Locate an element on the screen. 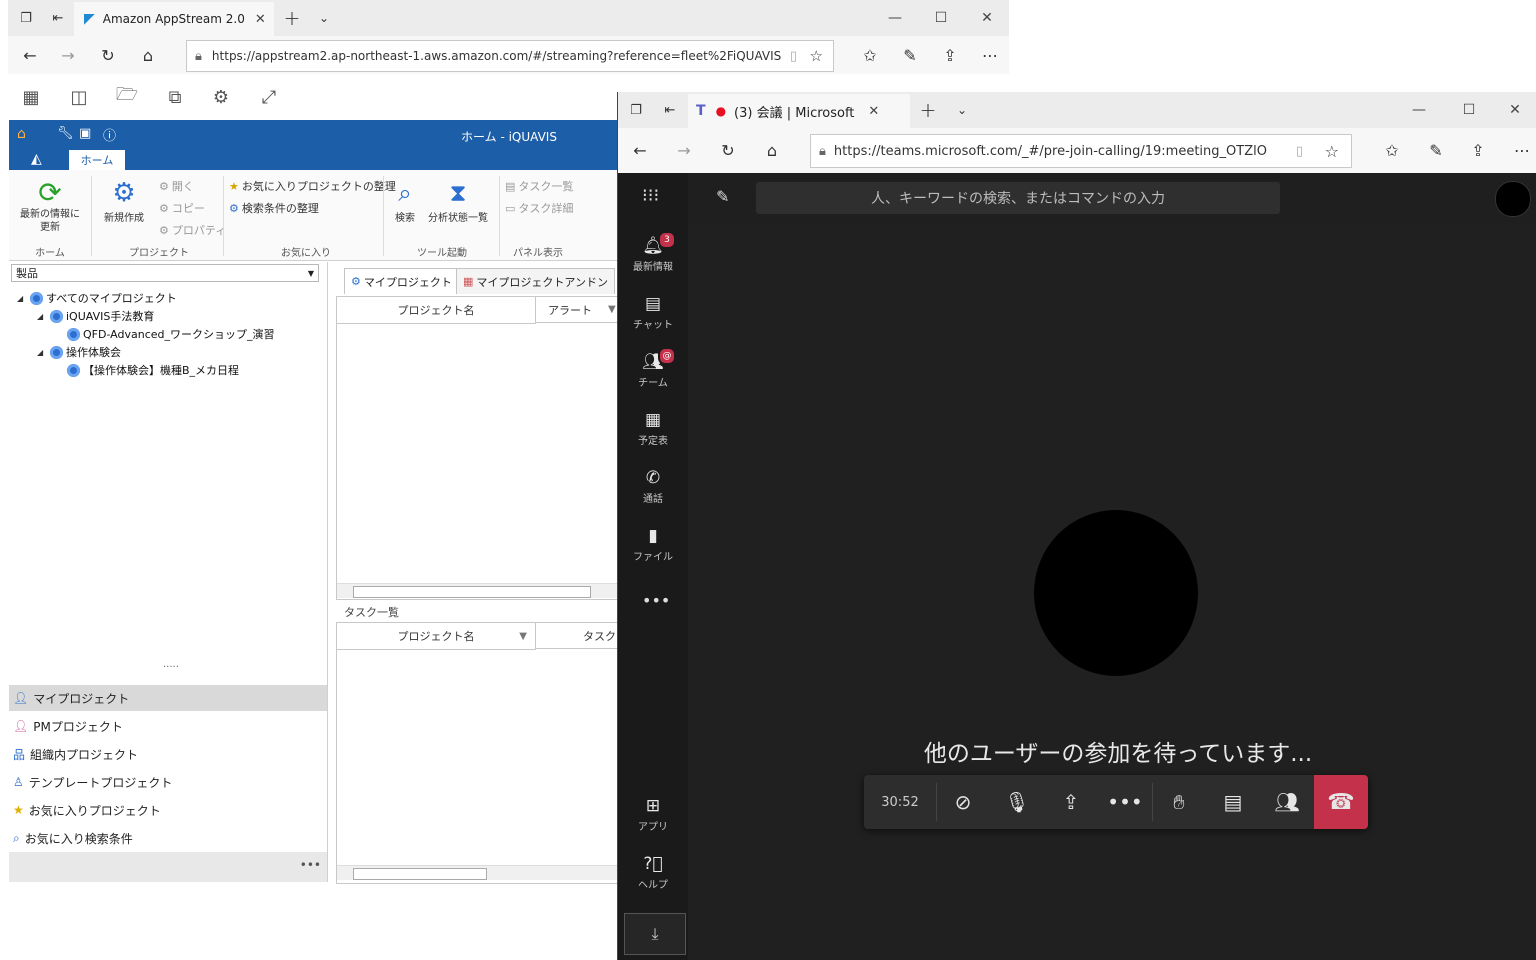 The width and height of the screenshot is (1536, 960). fav-projects-button: ★ お気に入りプロジェクトの整理 is located at coordinates (312, 186).